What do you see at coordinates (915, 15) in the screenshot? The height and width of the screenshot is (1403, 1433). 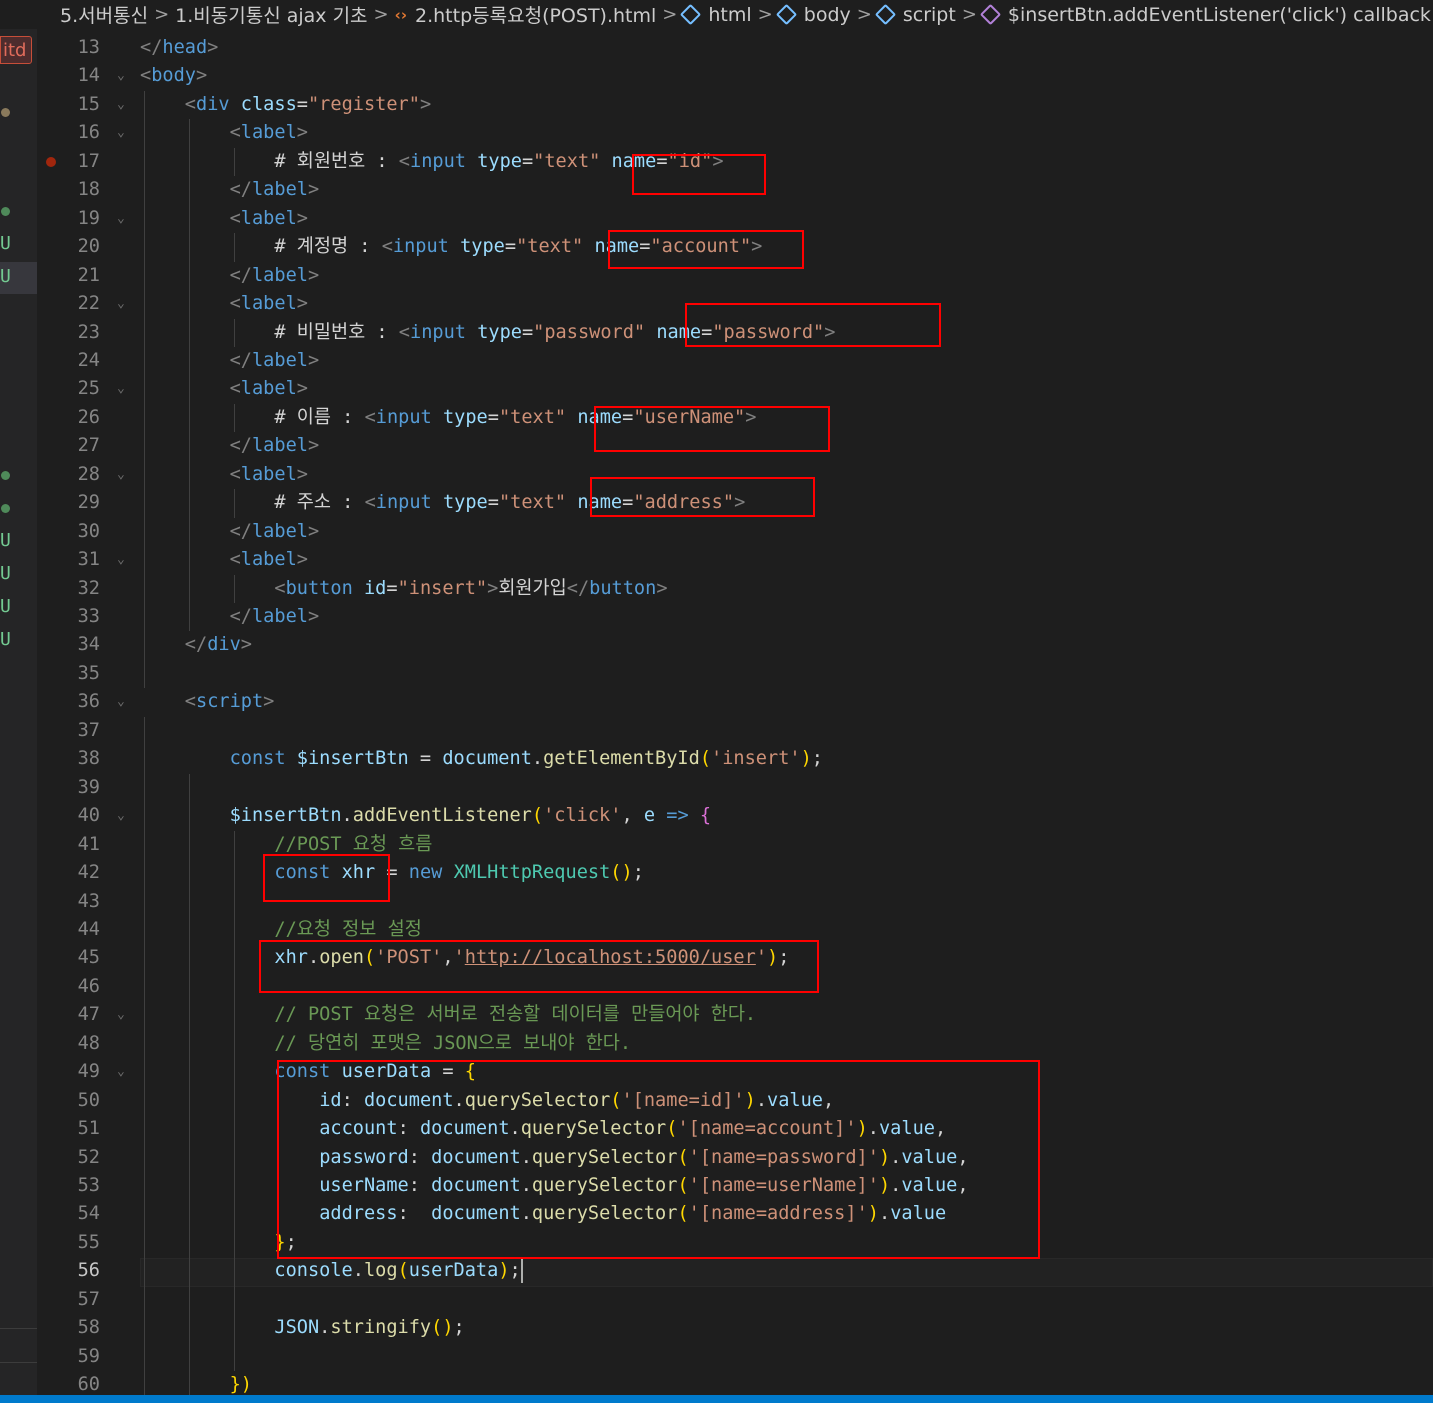 I see `breadcrumb-symbol-script: script` at bounding box center [915, 15].